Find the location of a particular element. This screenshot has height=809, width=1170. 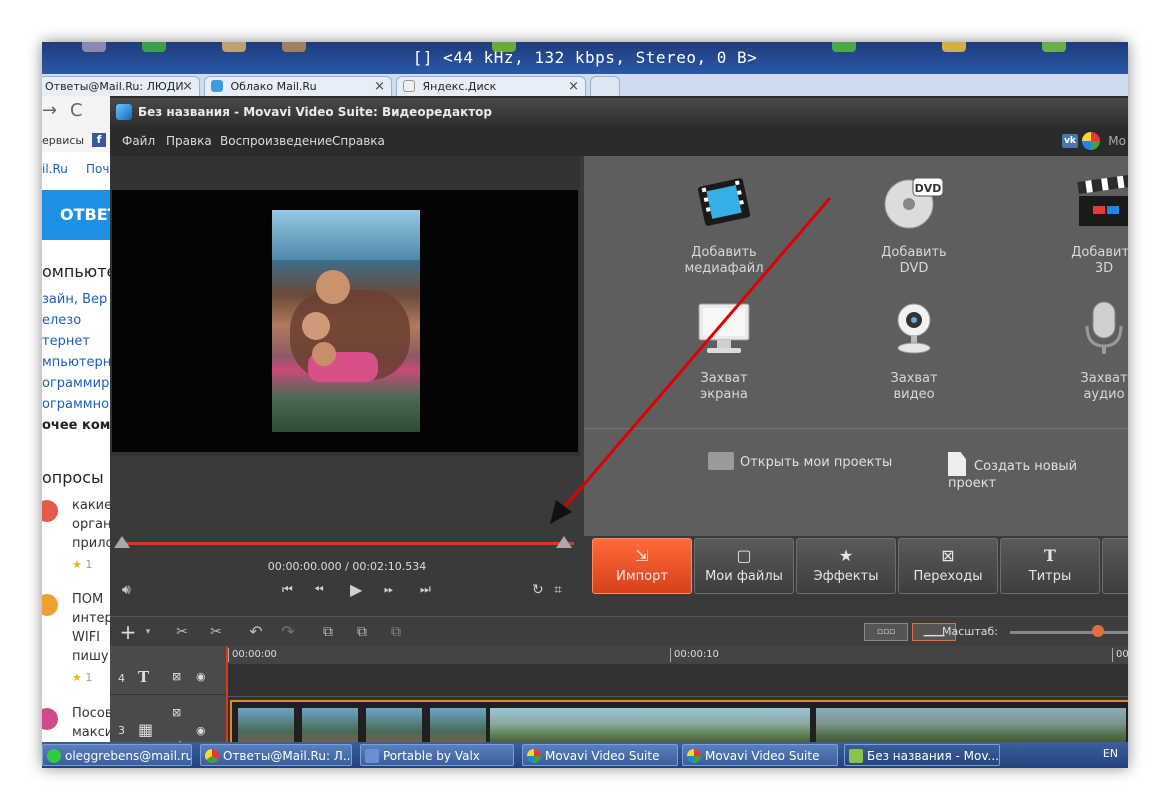

dvd-icon: DVD is located at coordinates (914, 203).